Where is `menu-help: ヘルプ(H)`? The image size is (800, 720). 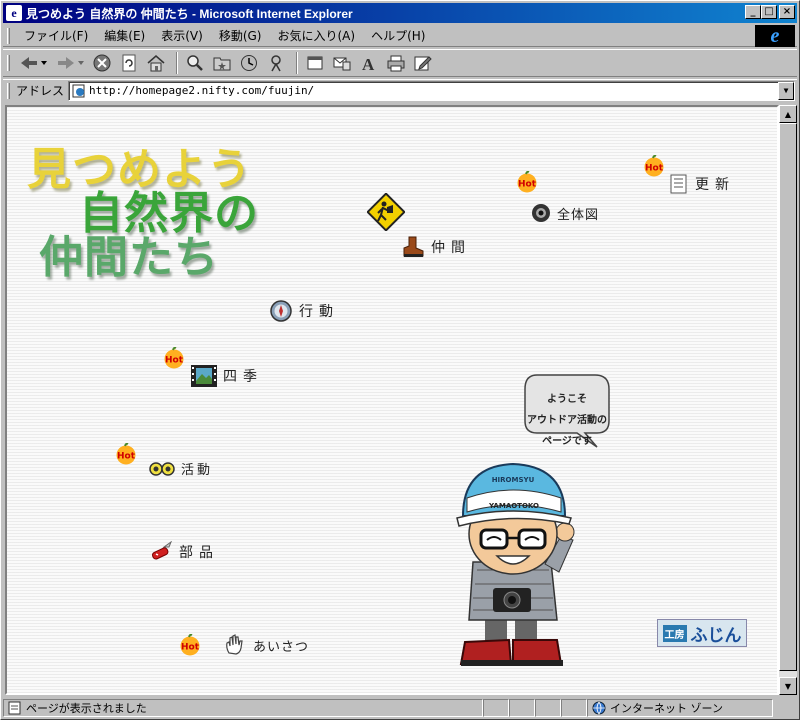
menu-help: ヘルプ(H) is located at coordinates (398, 35).